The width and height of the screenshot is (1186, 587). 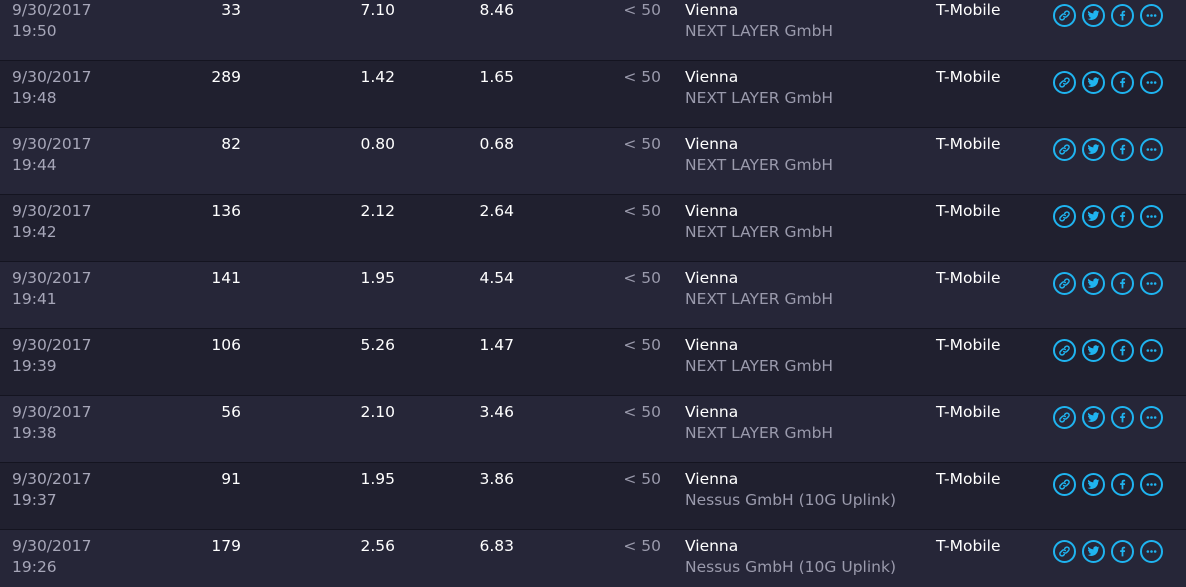 I want to click on upload-value: 6.83, so click(x=496, y=546).